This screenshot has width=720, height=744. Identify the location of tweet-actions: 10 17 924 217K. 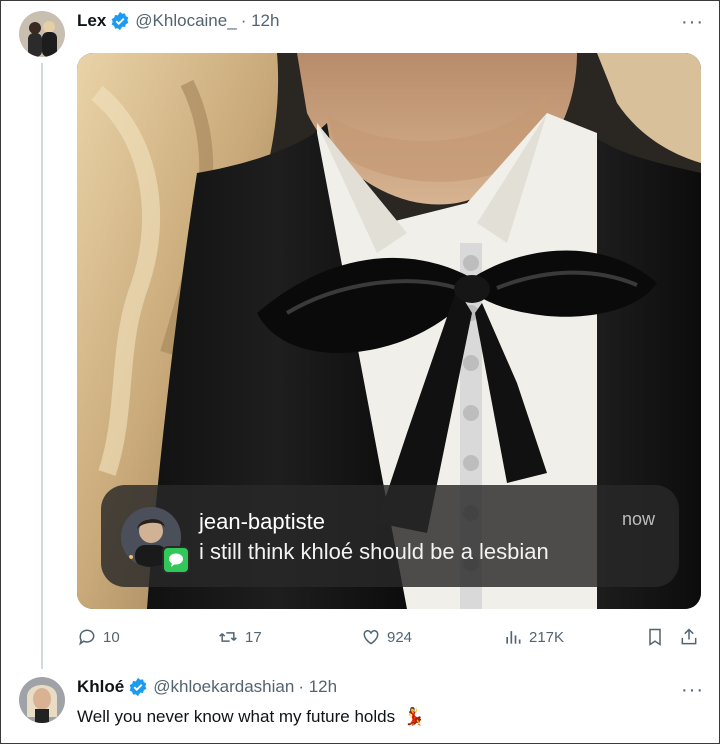
(389, 637).